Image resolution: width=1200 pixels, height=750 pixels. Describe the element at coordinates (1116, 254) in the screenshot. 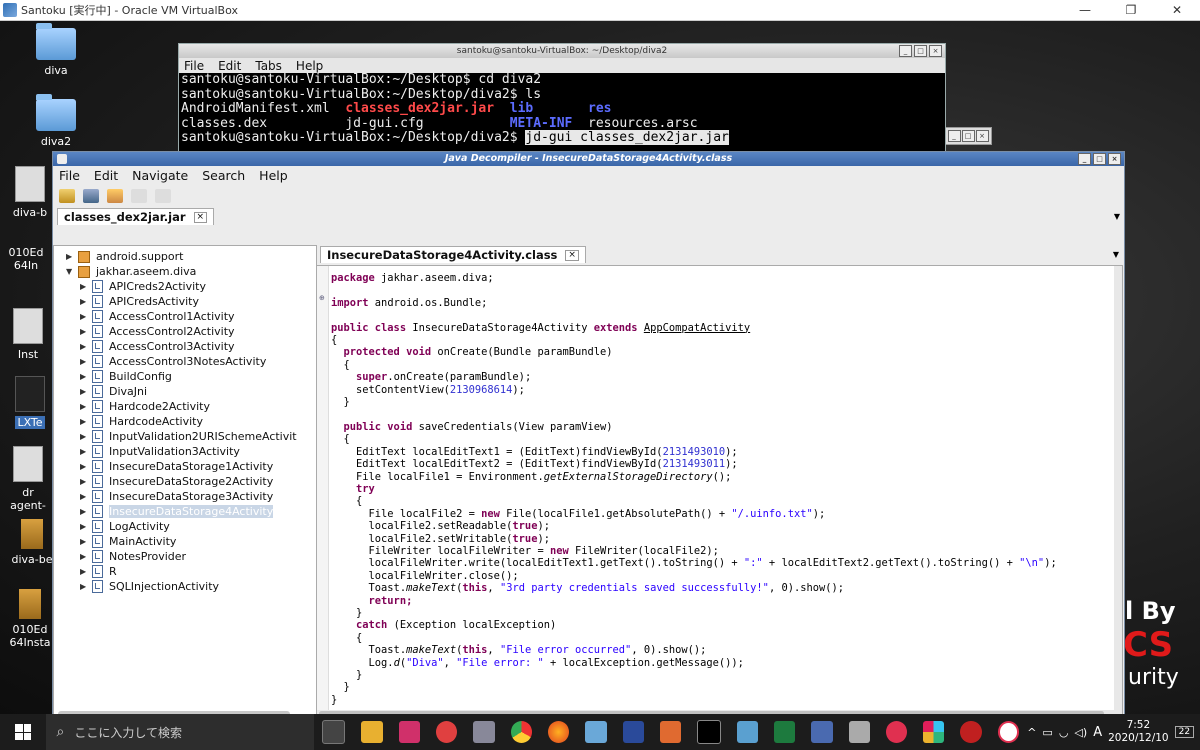

I see `editor-tab-dropdown-icon: ▼` at that location.